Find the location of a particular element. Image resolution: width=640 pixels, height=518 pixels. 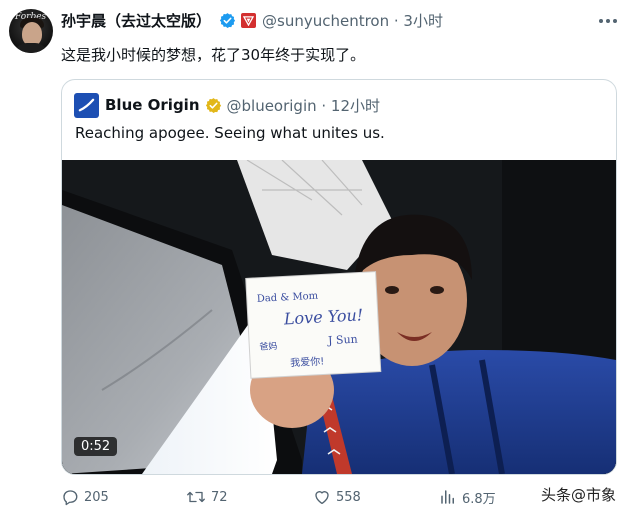

retweet-icon is located at coordinates (196, 497).